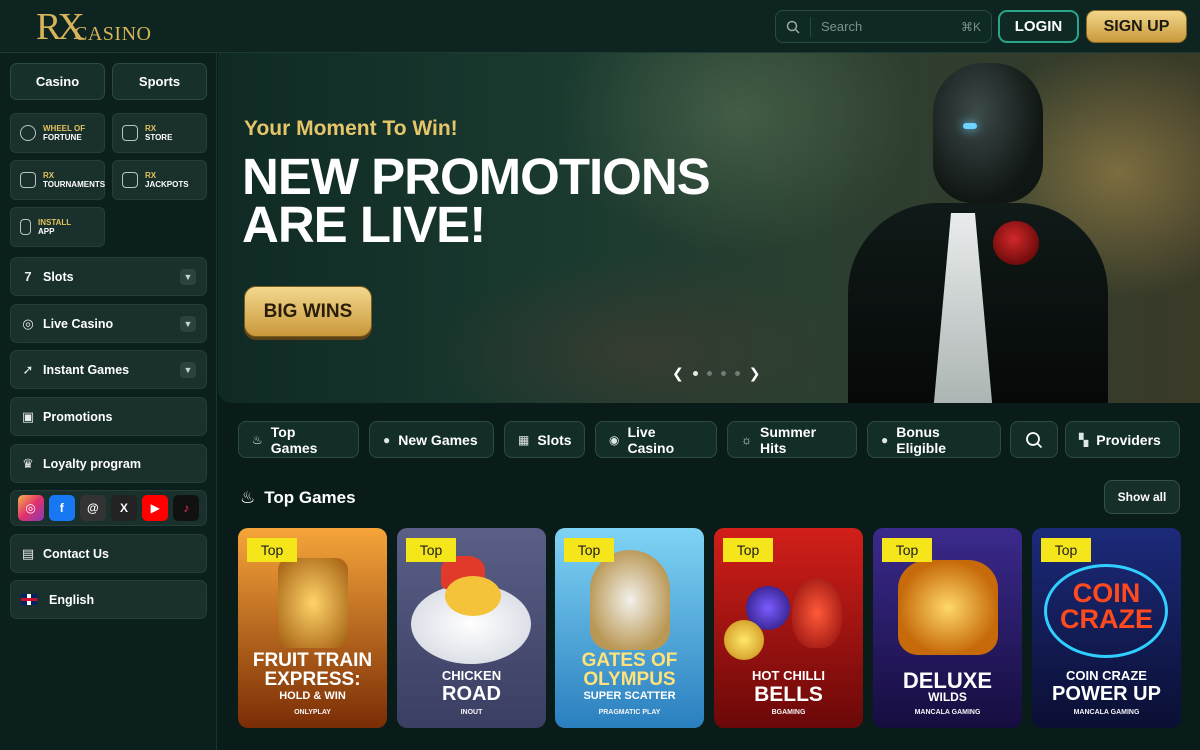 The height and width of the screenshot is (750, 1200). I want to click on search-input: Search, so click(891, 26).